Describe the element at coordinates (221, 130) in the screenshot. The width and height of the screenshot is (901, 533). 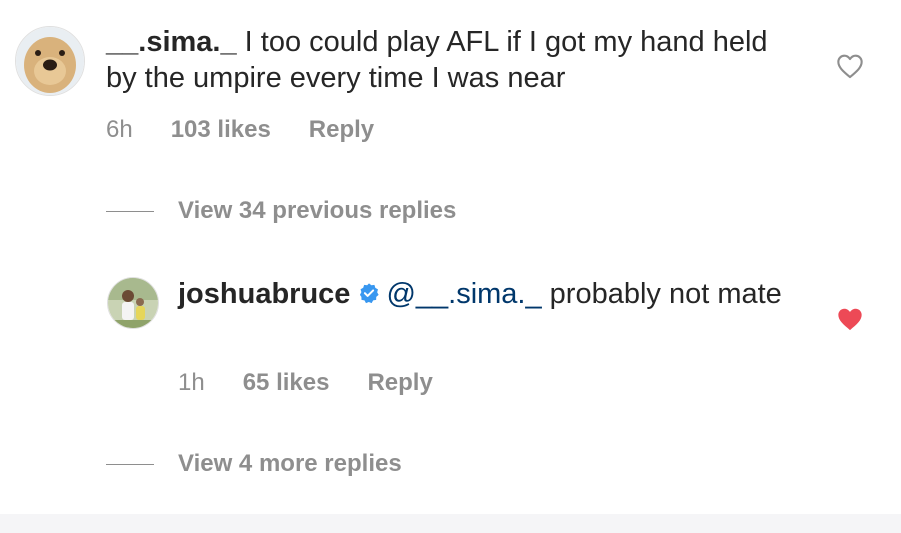
I see `comment-likes: 103 likes` at that location.